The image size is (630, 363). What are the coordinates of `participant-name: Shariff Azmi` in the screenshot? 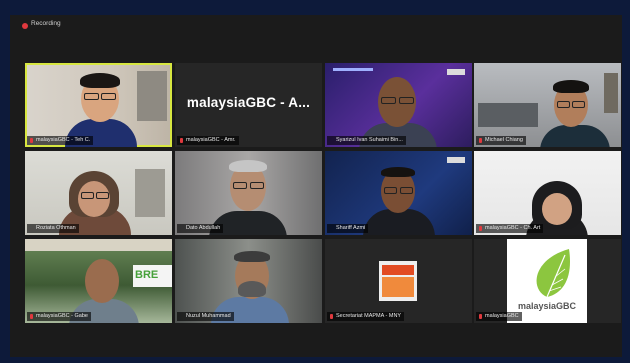 It's located at (348, 228).